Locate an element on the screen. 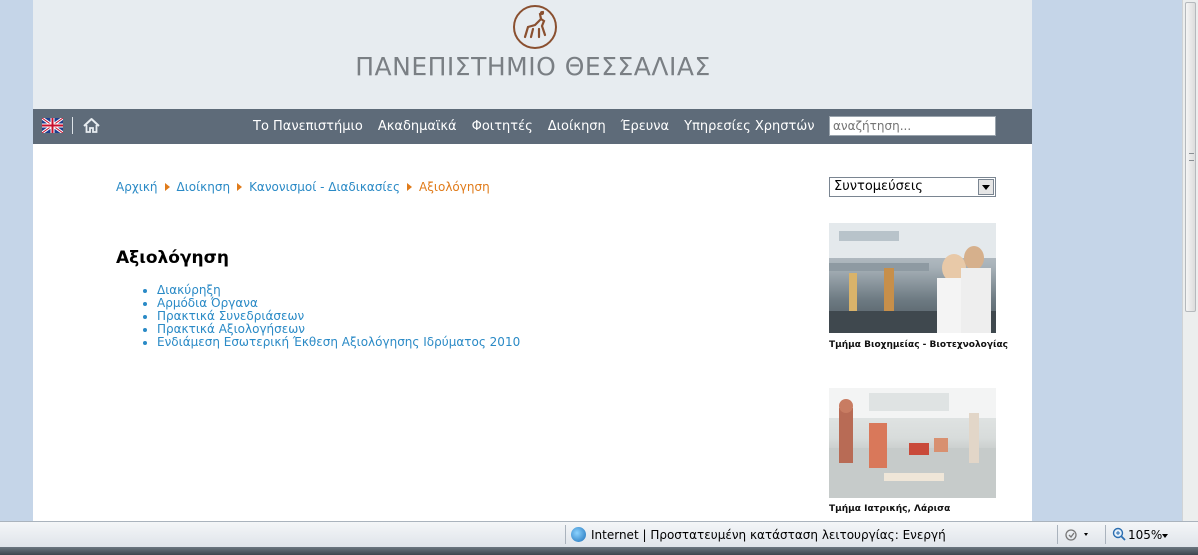 This screenshot has width=1198, height=555. vertical-scrollbar is located at coordinates (1190, 260).